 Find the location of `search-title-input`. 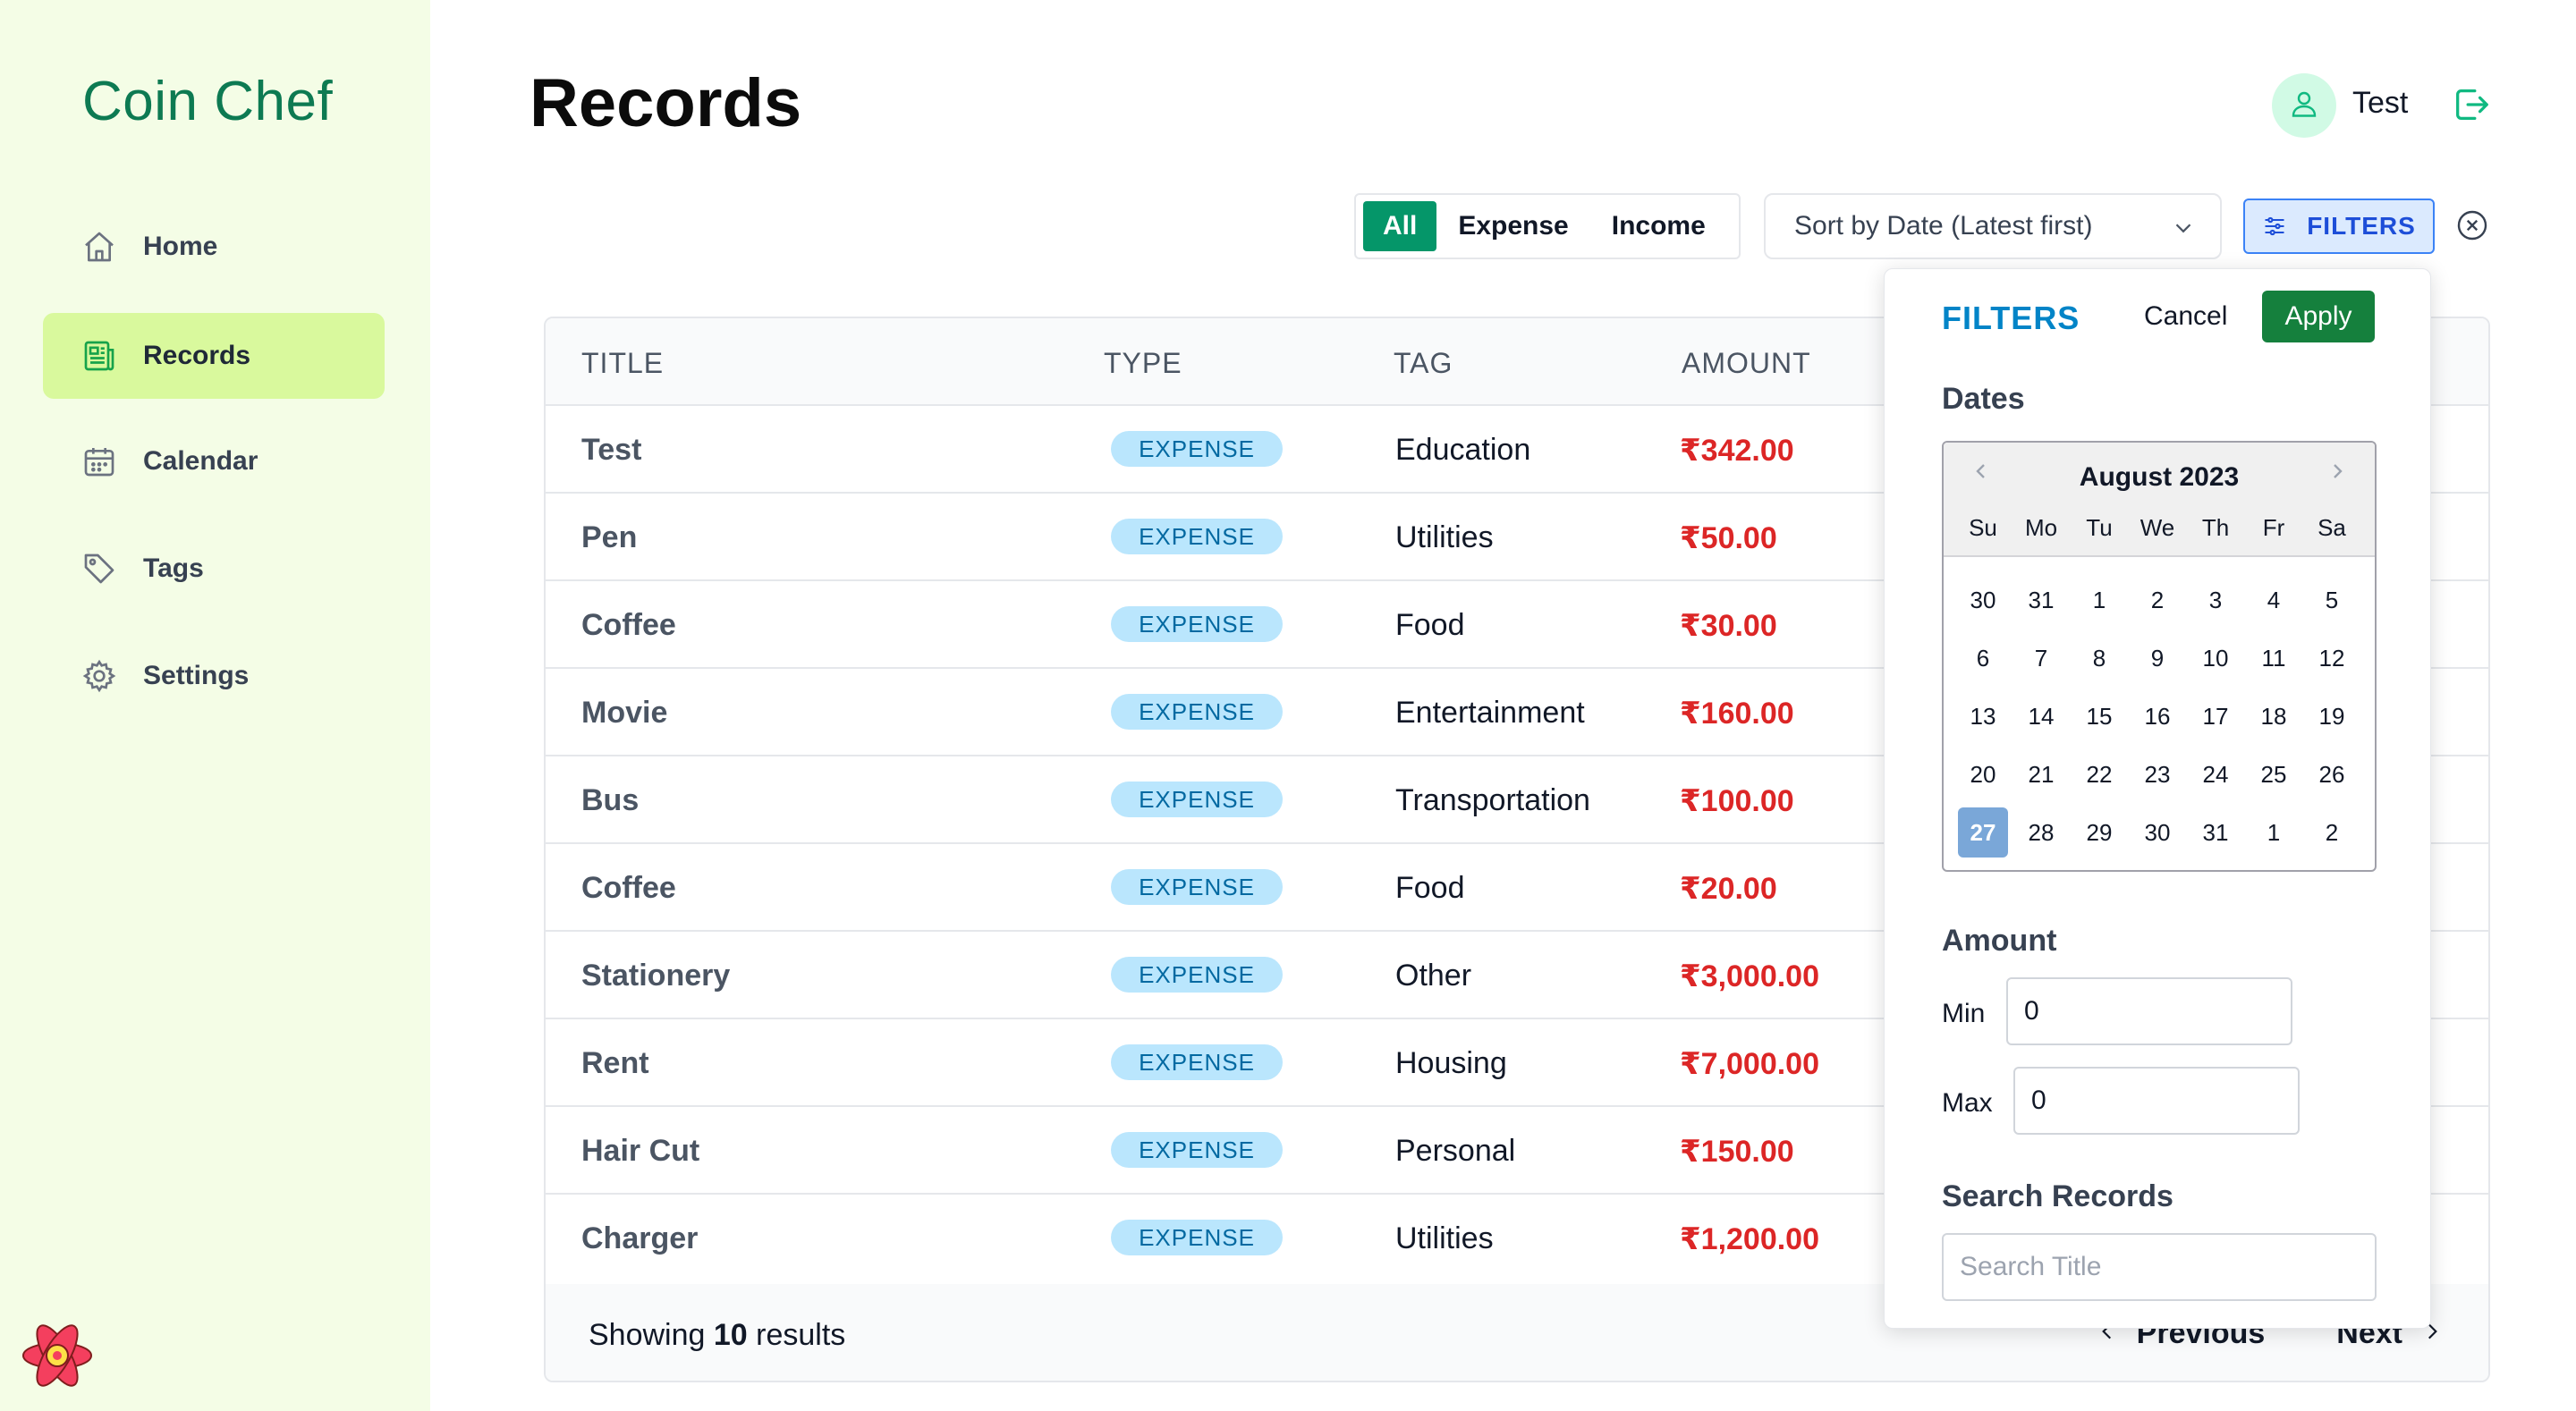

search-title-input is located at coordinates (2159, 1267).